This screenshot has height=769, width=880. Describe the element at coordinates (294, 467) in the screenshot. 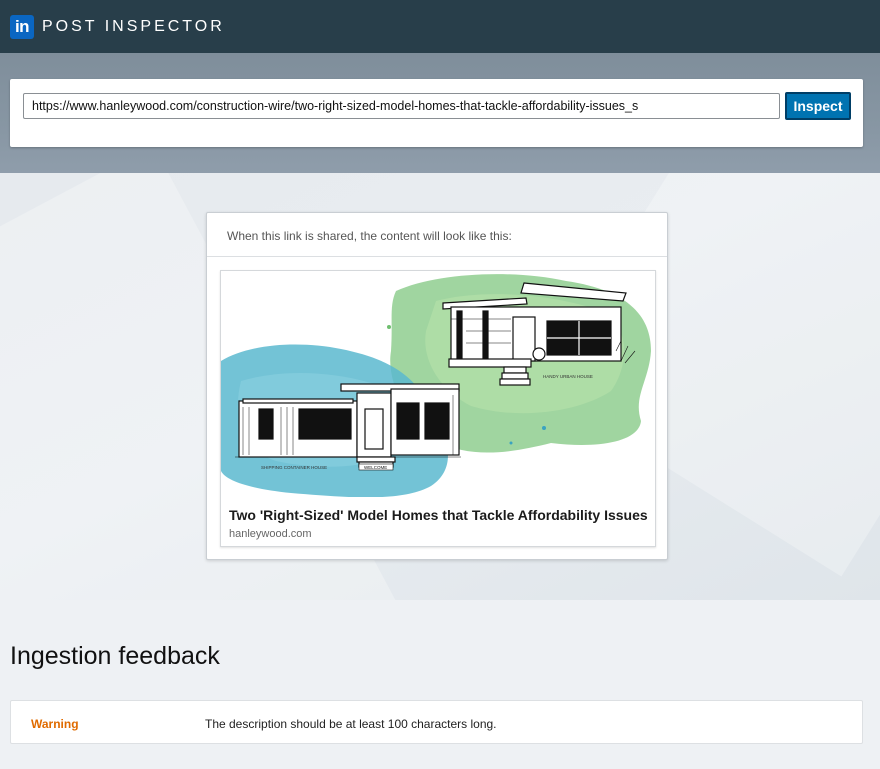

I see `svg-text: SHIPPING CONTAINER HOUSE` at that location.